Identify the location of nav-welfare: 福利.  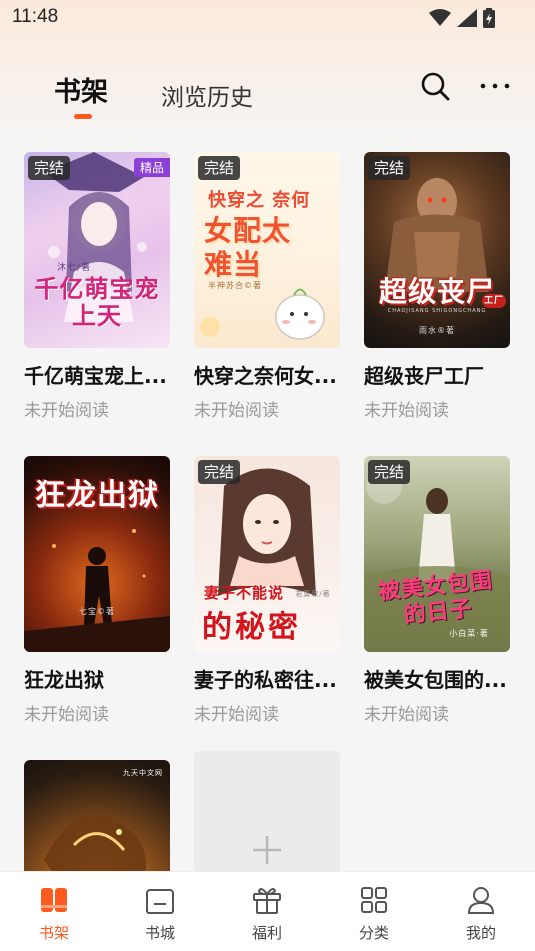
(267, 913).